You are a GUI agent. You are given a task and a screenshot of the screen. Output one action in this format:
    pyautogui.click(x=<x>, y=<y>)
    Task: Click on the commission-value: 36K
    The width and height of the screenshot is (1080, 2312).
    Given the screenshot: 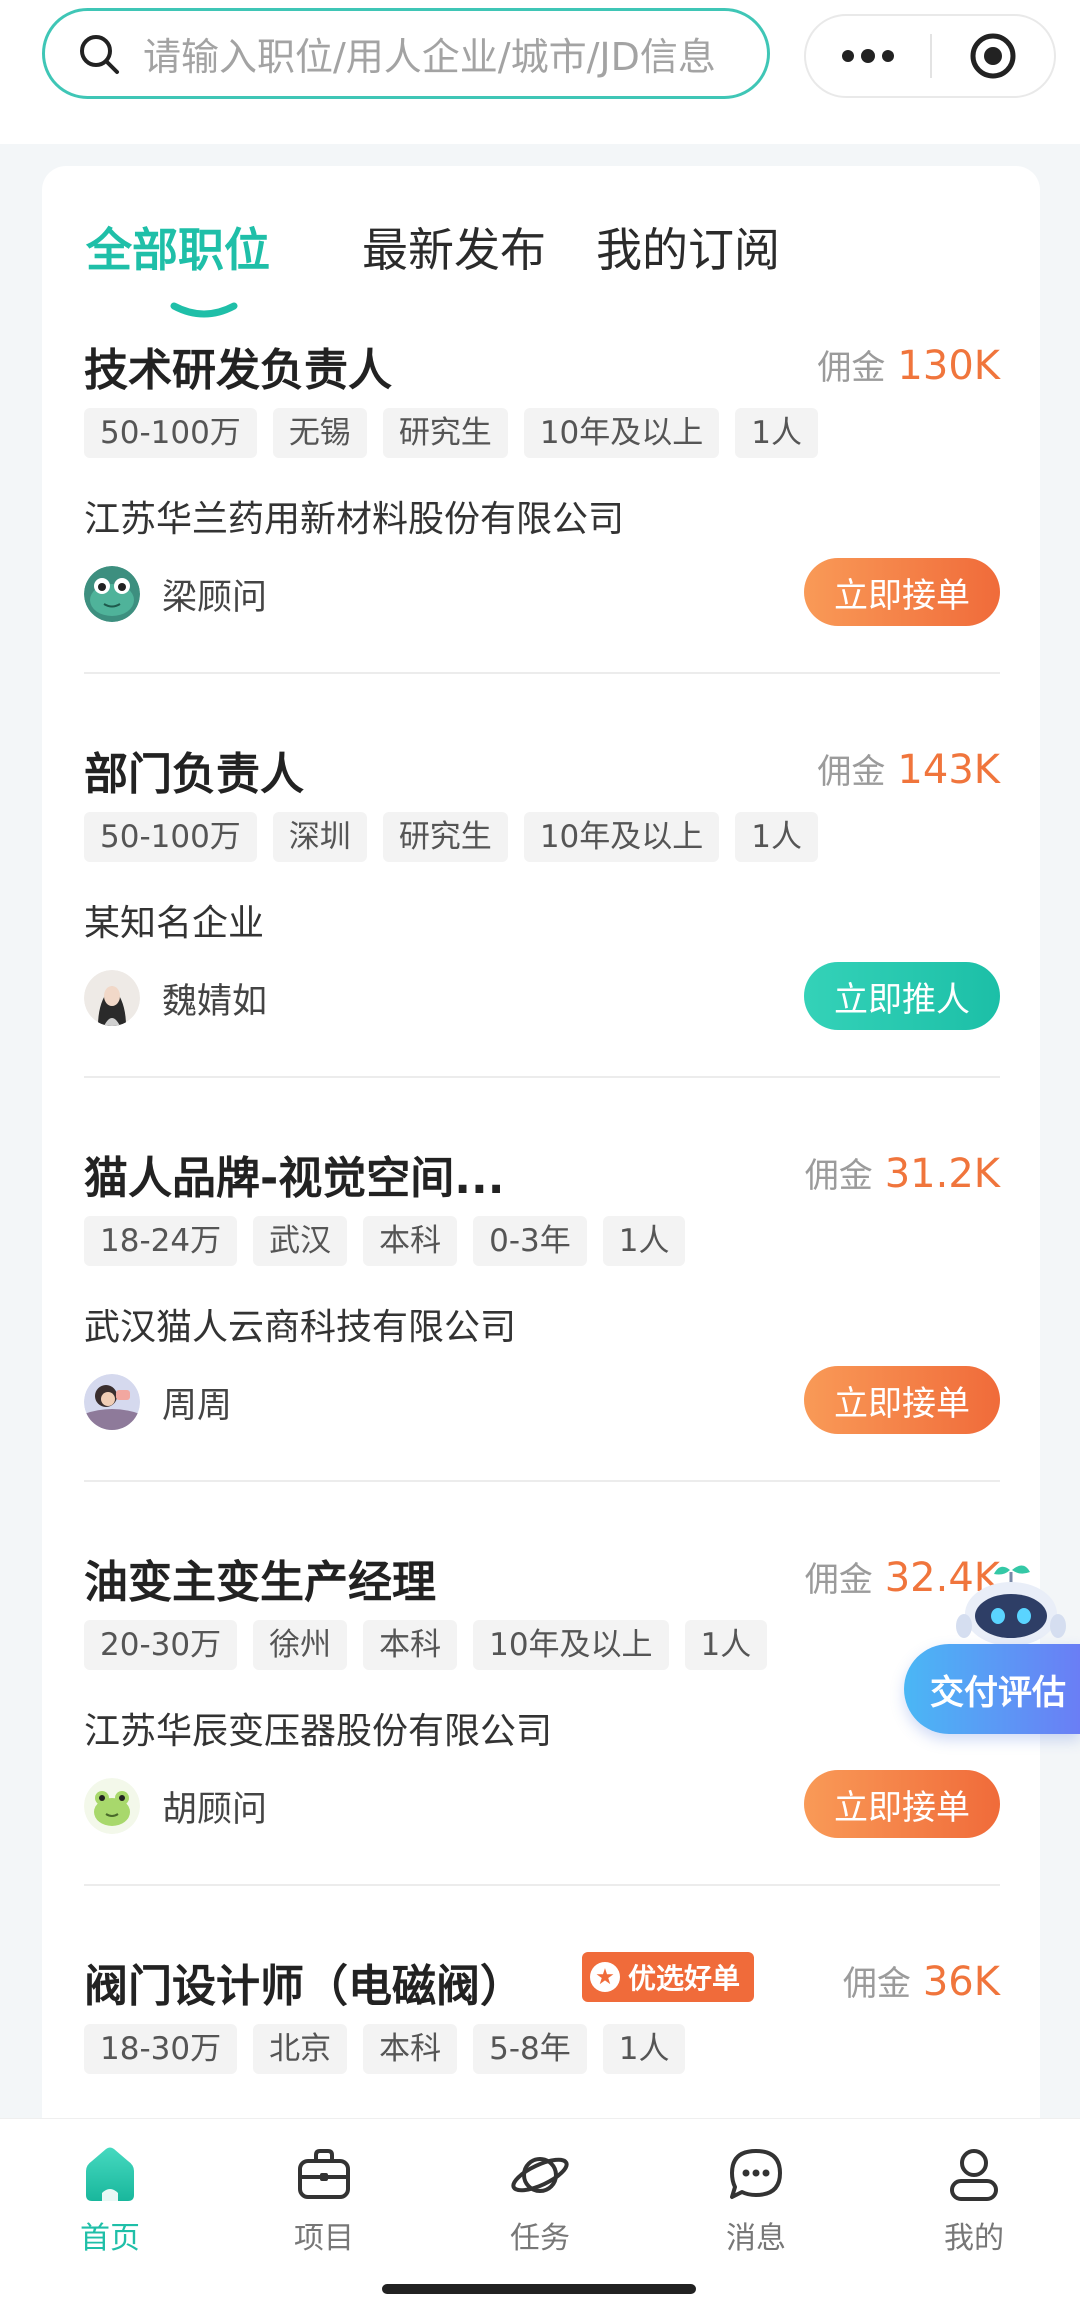 What is the action you would take?
    pyautogui.click(x=961, y=1982)
    